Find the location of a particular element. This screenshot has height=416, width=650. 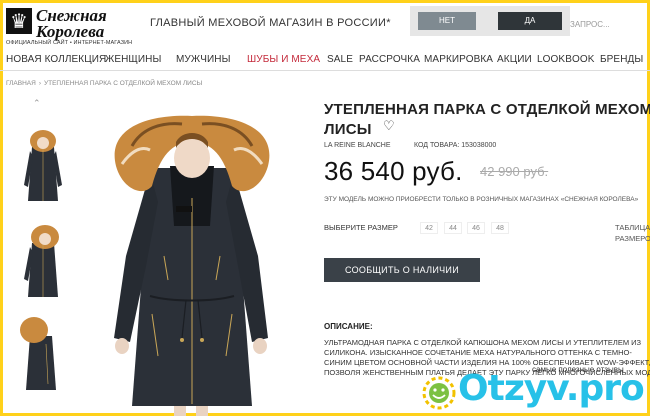

product-old-price: 42 990 руб. is located at coordinates (514, 171).